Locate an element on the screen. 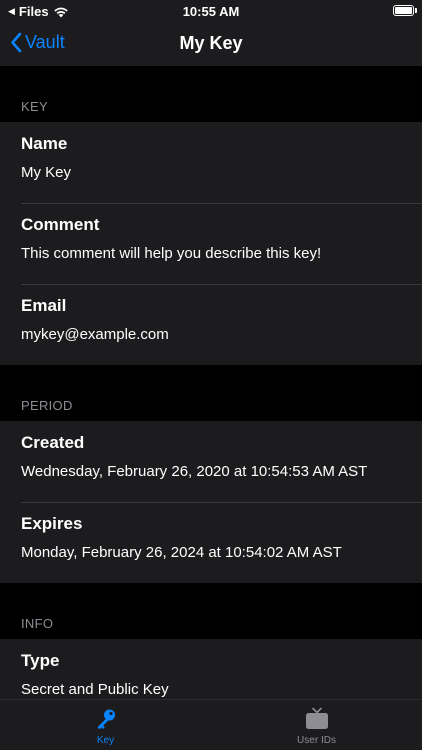 The image size is (422, 750). row-label: Name is located at coordinates (44, 143).